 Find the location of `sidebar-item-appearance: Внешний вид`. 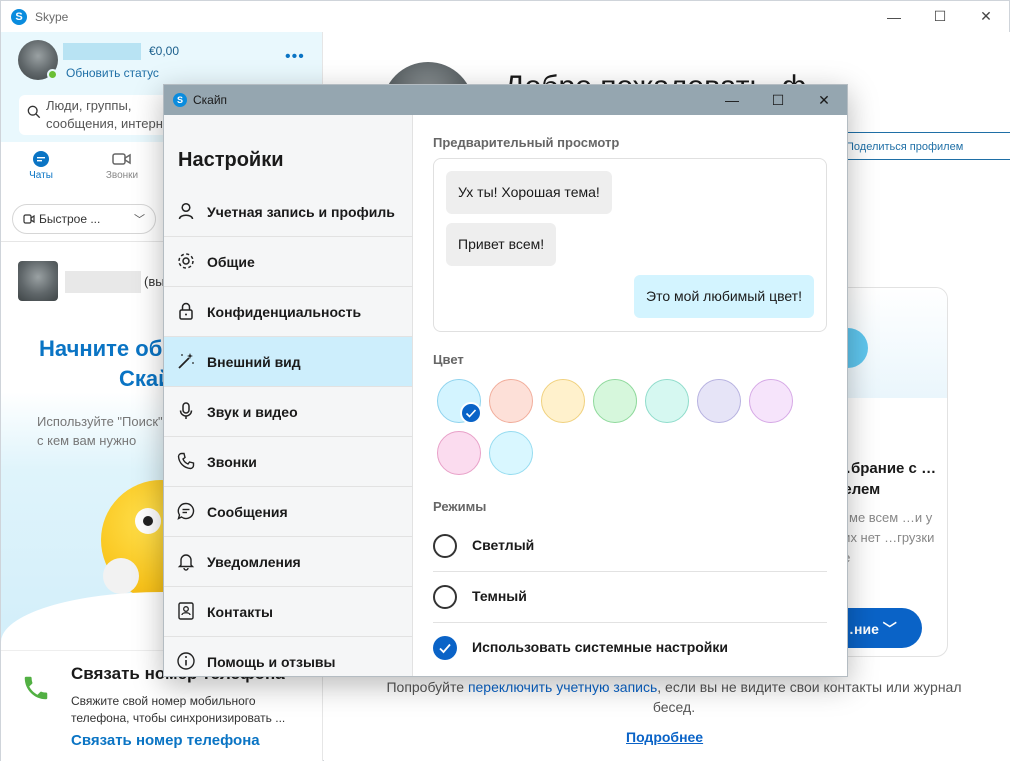

sidebar-item-appearance: Внешний вид is located at coordinates (288, 362).